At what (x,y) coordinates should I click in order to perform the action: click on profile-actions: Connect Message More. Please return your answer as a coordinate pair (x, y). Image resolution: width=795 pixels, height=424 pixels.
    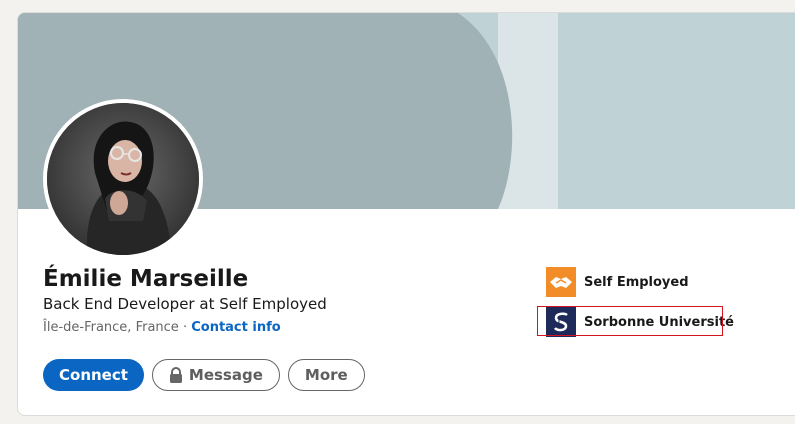
    Looking at the image, I should click on (204, 375).